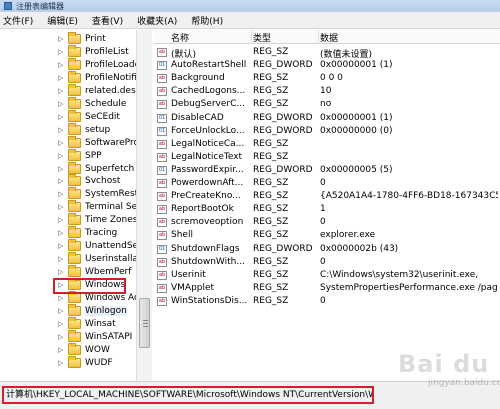 This screenshot has height=409, width=500. What do you see at coordinates (96, 168) in the screenshot?
I see `tree-item: ▷ Superfetch` at bounding box center [96, 168].